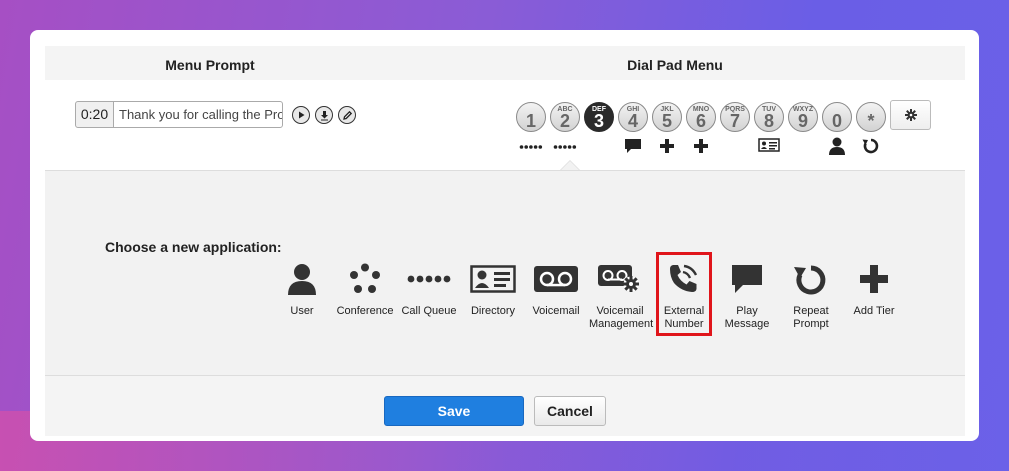 The width and height of the screenshot is (1009, 471). What do you see at coordinates (747, 295) in the screenshot?
I see `app-play-message: Play Message` at bounding box center [747, 295].